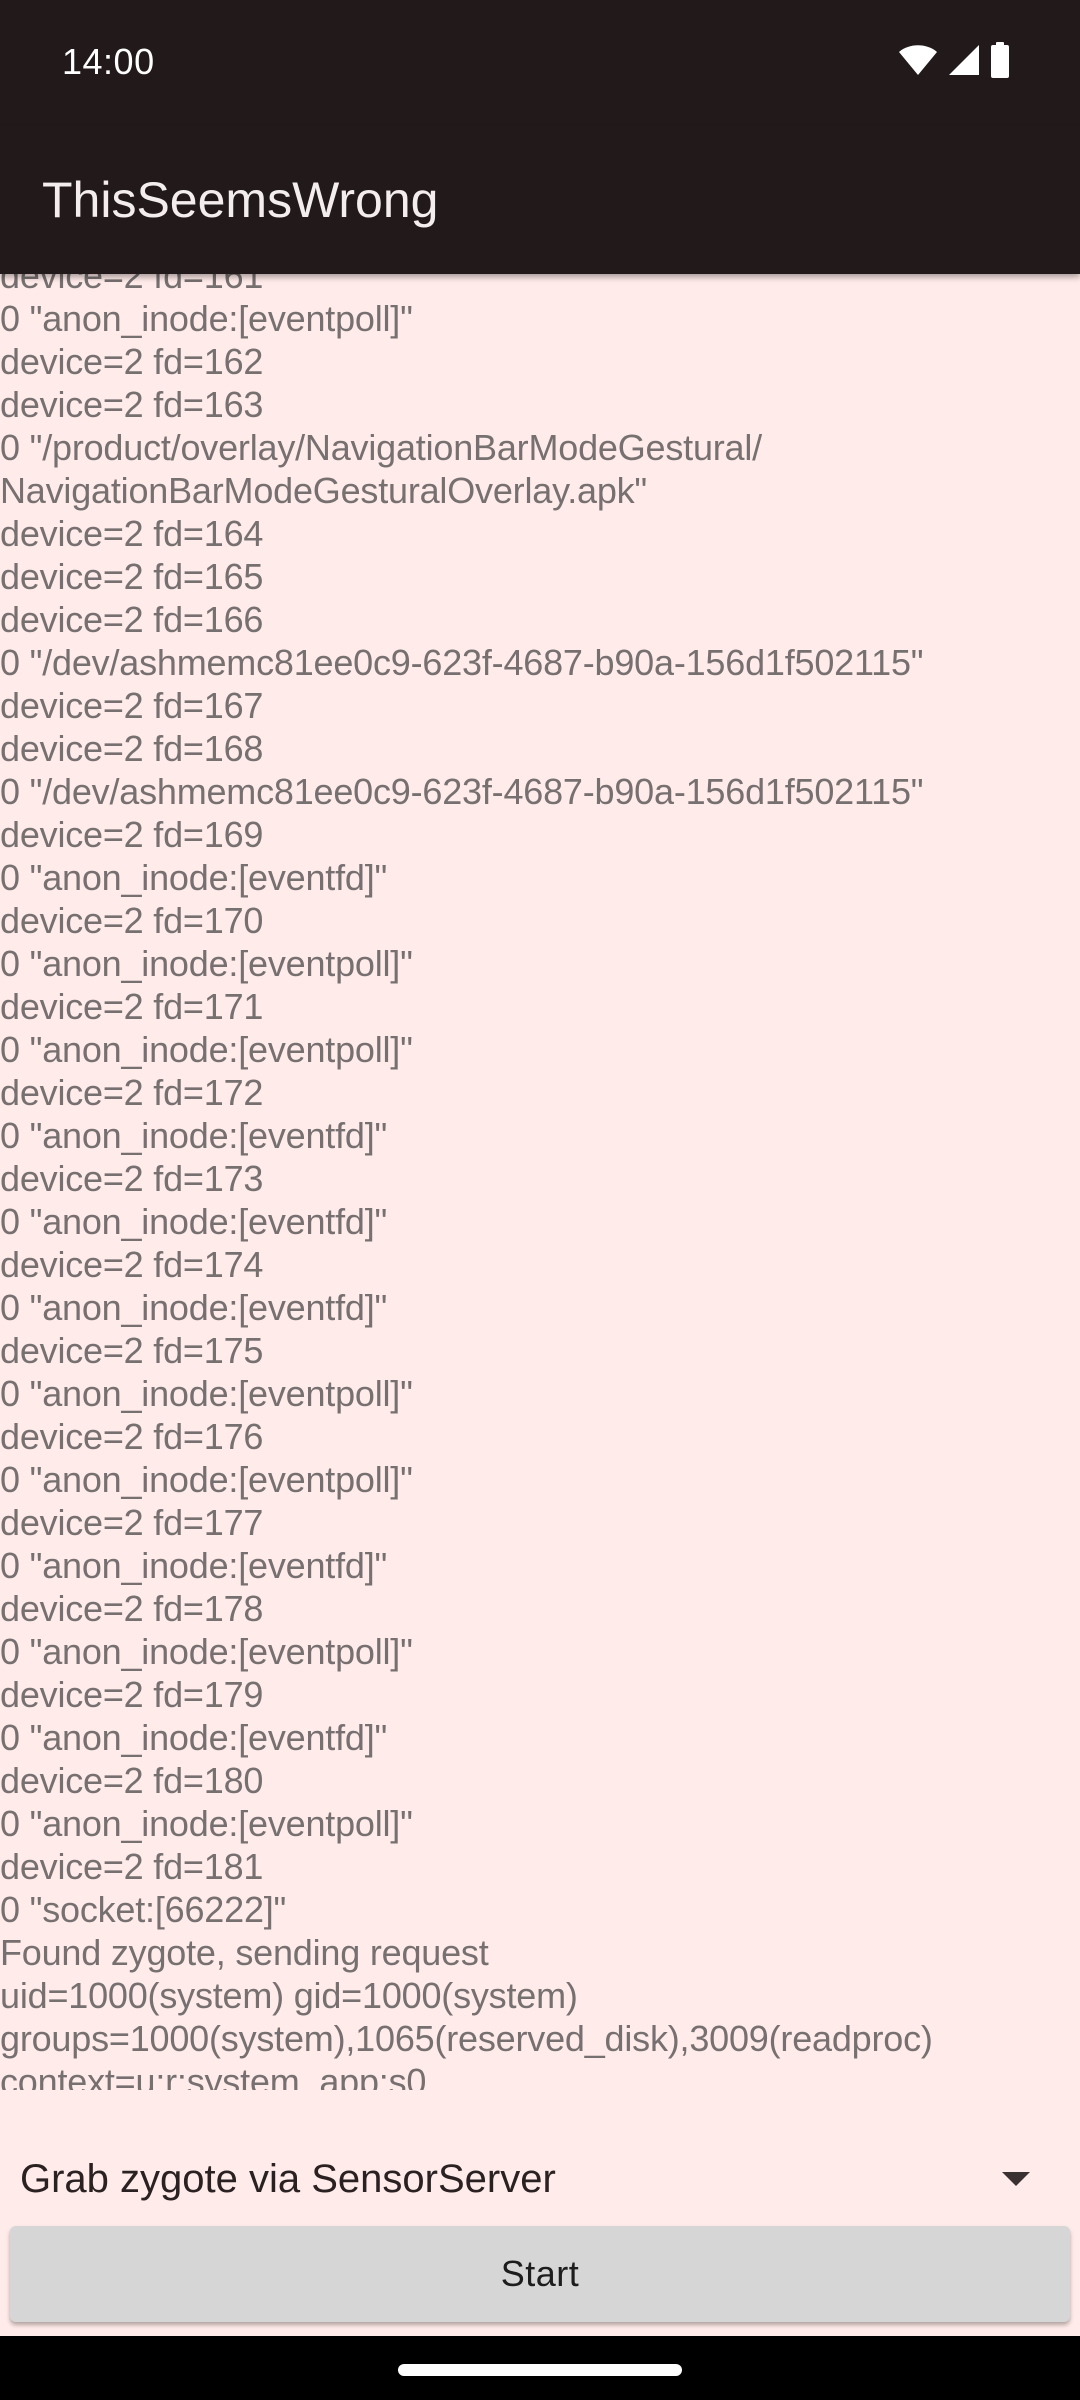 Image resolution: width=1080 pixels, height=2400 pixels. Describe the element at coordinates (289, 1995) in the screenshot. I see `log-line: uid=1000(system) gid=1000(system)` at that location.